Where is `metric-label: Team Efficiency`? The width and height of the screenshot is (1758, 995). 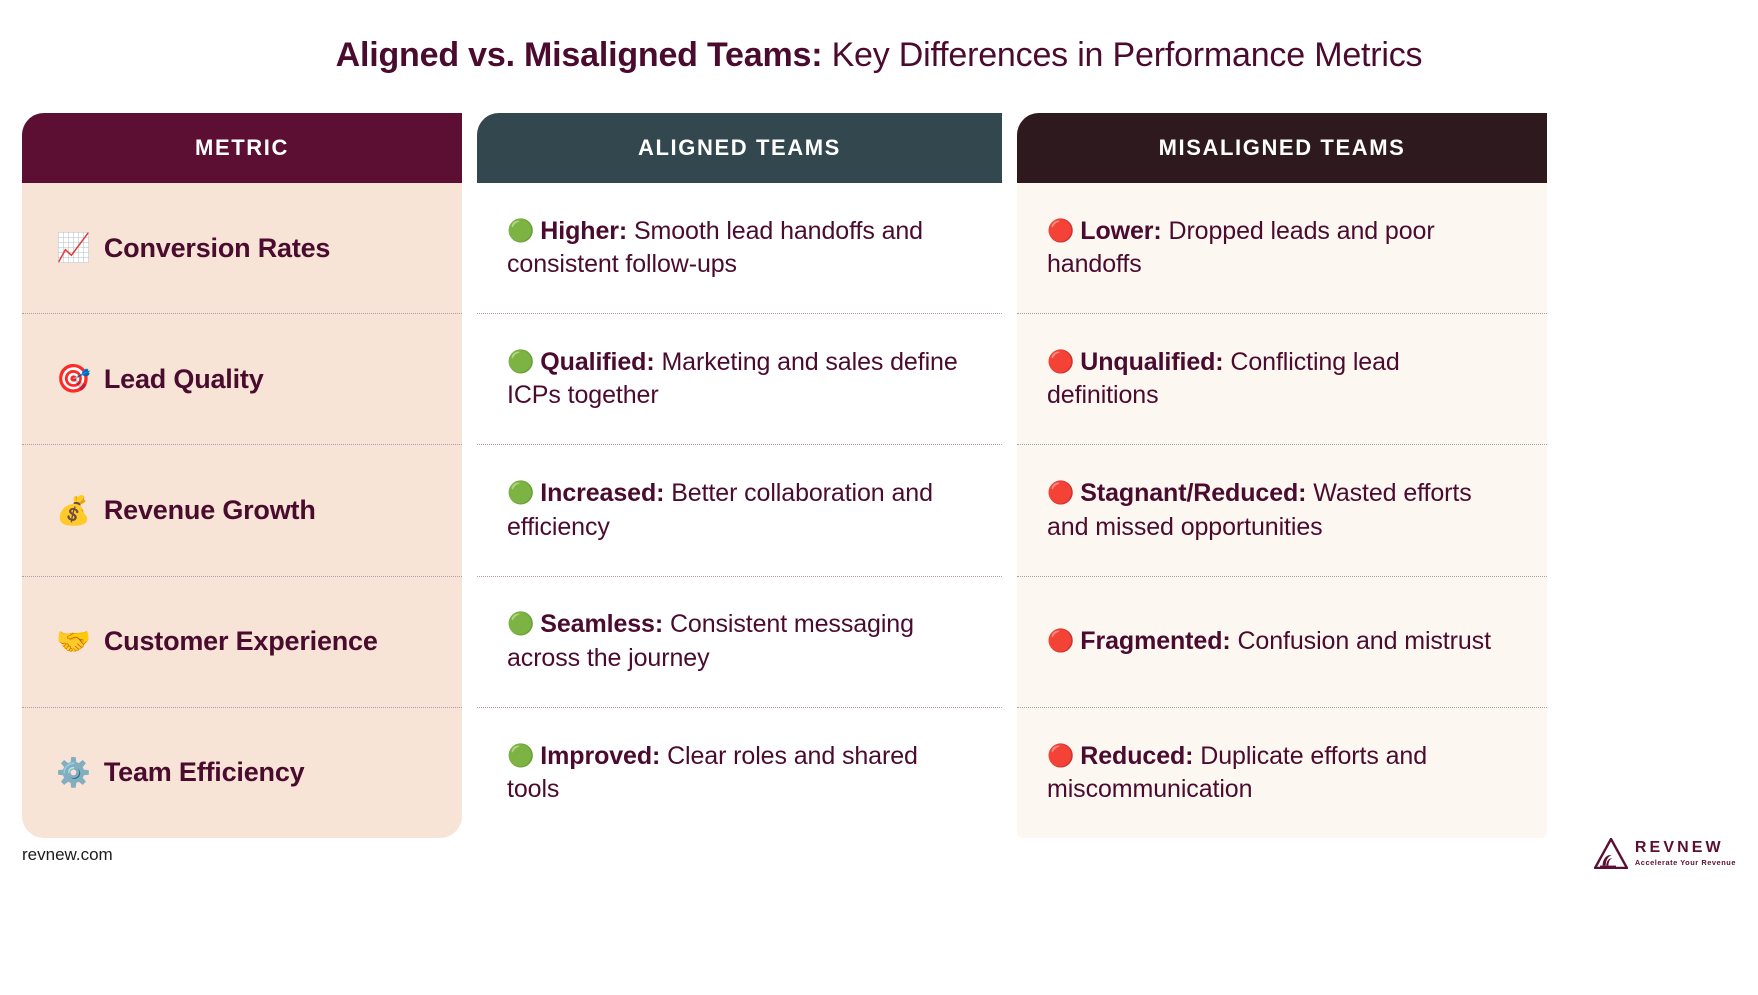
metric-label: Team Efficiency is located at coordinates (204, 772).